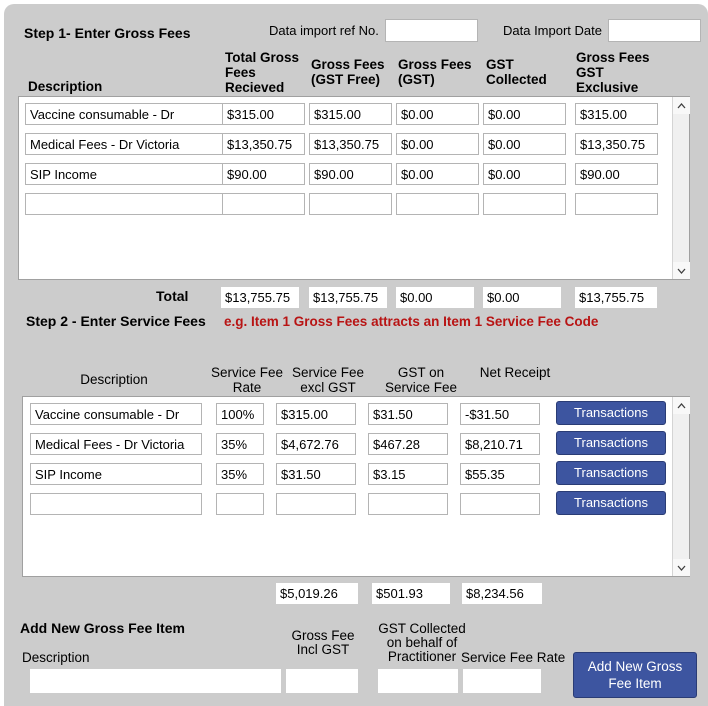  Describe the element at coordinates (350, 144) in the screenshot. I see `row1-gst-free` at that location.